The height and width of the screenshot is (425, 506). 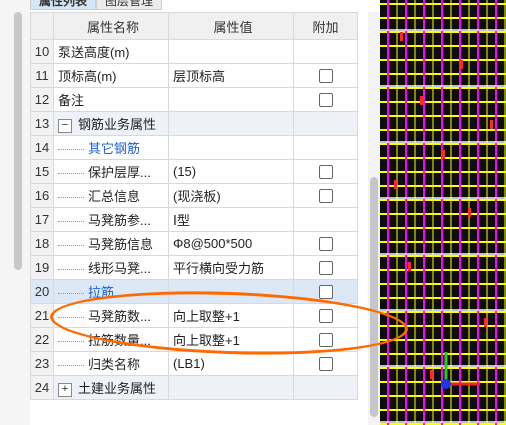 What do you see at coordinates (374, 297) in the screenshot?
I see `table-scrollbar-thumb` at bounding box center [374, 297].